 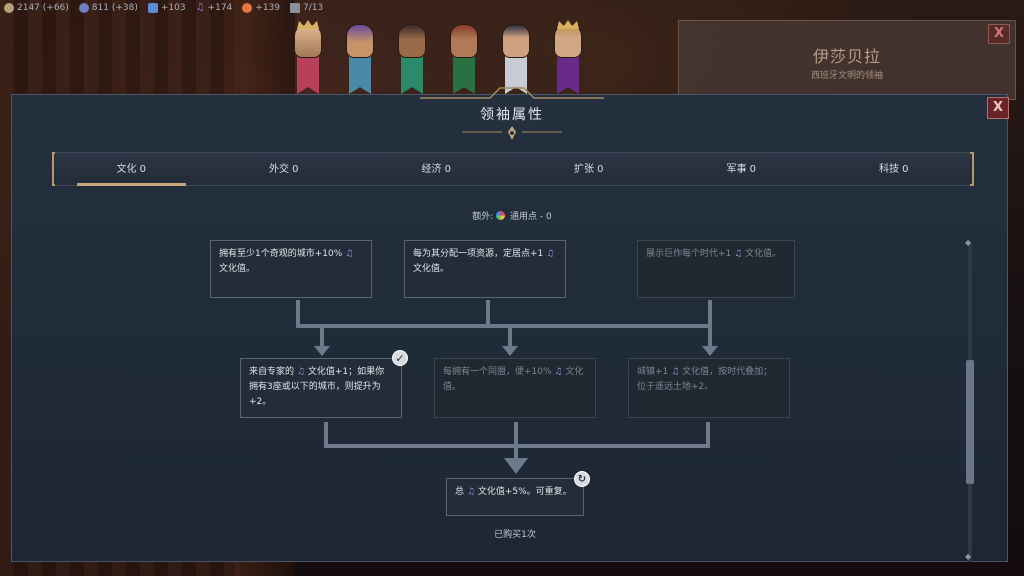 I want to click on perk-text: 拥有至少1个奇观的城市+10% ♫ 文化值。, so click(x=286, y=261).